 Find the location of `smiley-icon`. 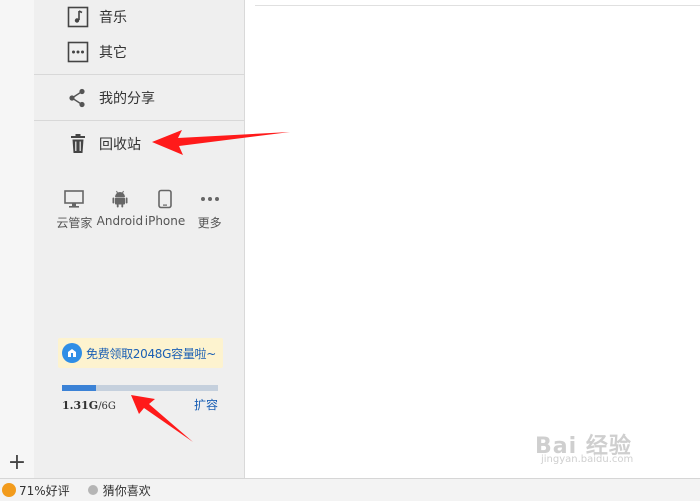

smiley-icon is located at coordinates (9, 490).